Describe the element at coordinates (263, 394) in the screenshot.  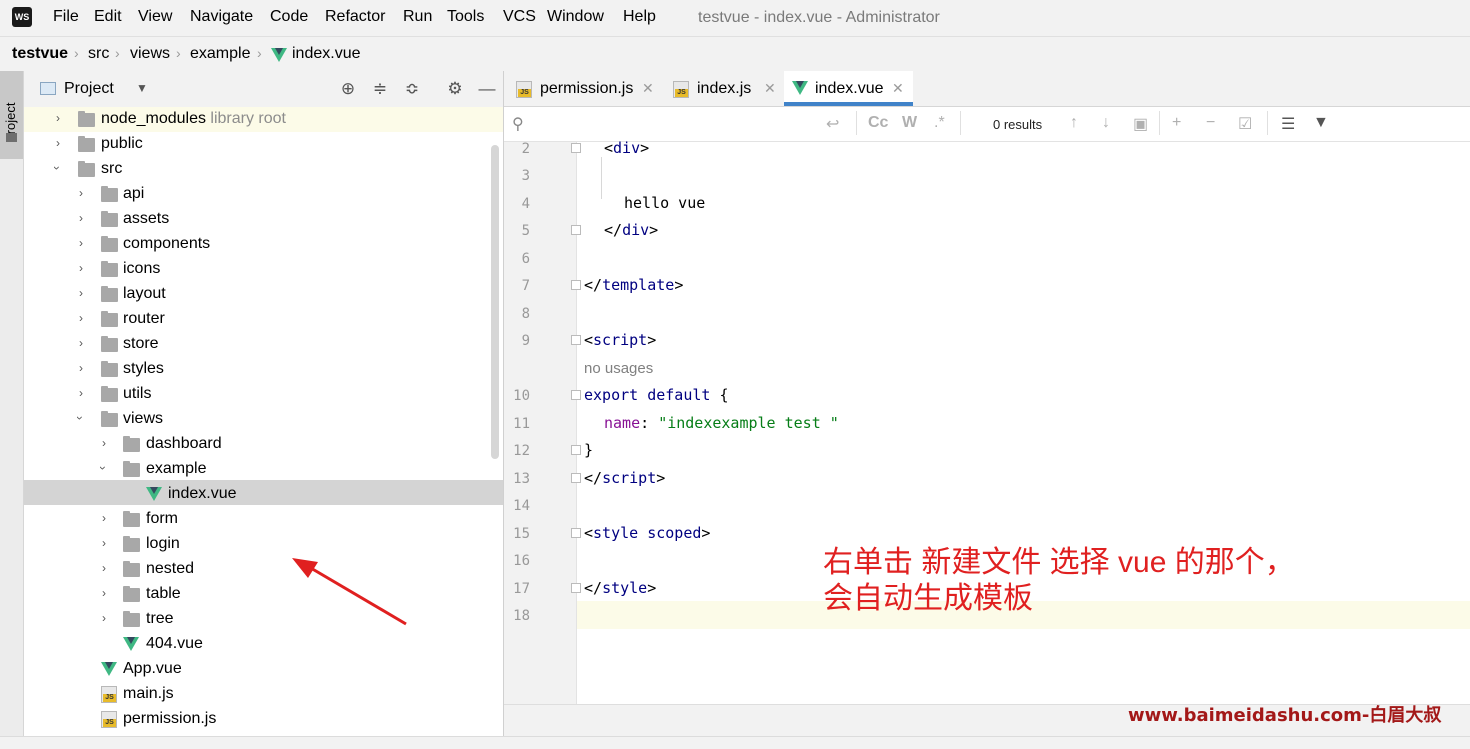
I see `tree-item-utils: › utils` at that location.